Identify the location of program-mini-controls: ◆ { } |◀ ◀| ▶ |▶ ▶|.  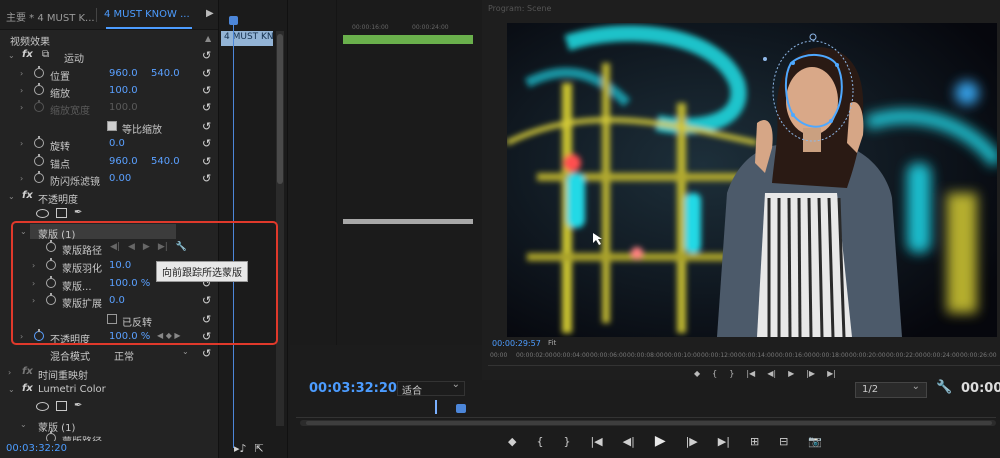
(765, 373).